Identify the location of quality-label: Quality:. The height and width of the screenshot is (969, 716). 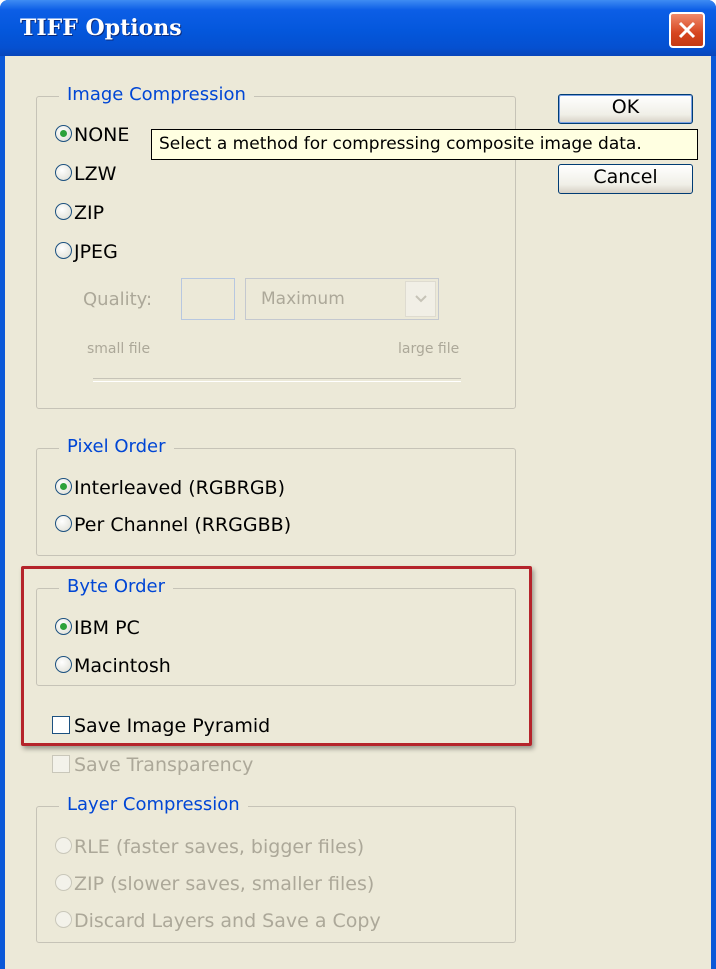
(118, 299).